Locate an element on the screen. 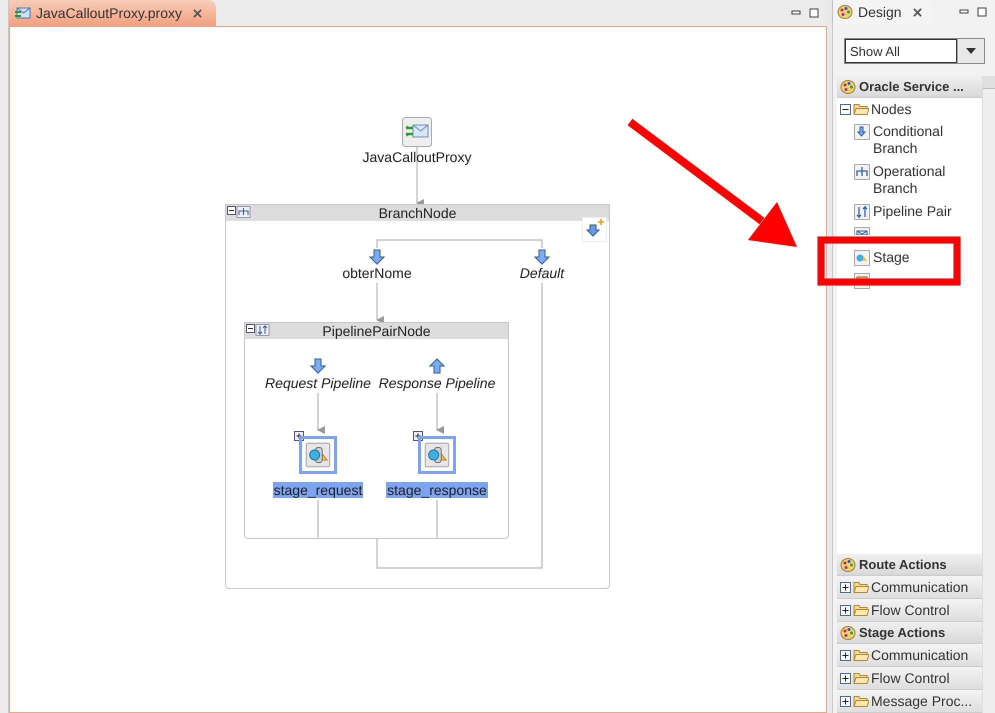 This screenshot has height=713, width=995. conditional-branch-icon is located at coordinates (862, 132).